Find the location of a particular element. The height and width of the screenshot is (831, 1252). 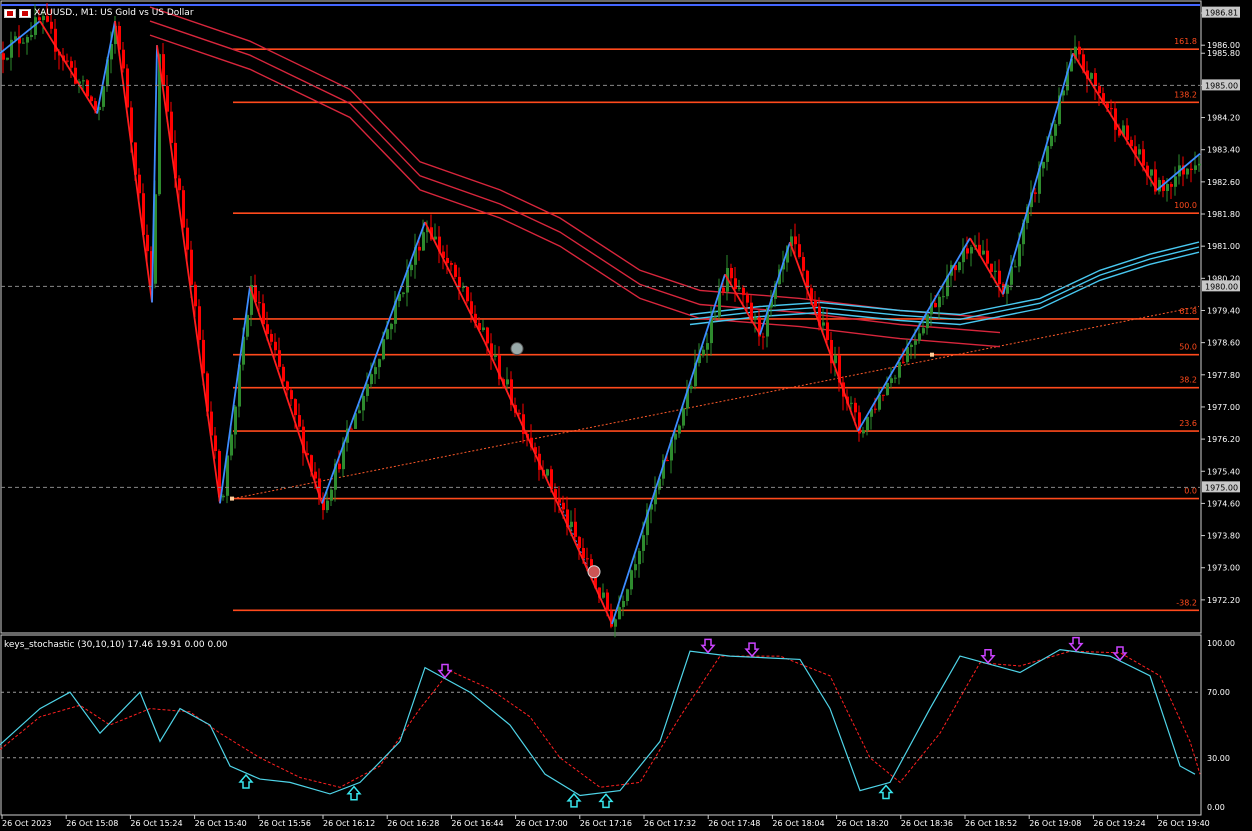

price-label: 1985.80 is located at coordinates (1223, 53).